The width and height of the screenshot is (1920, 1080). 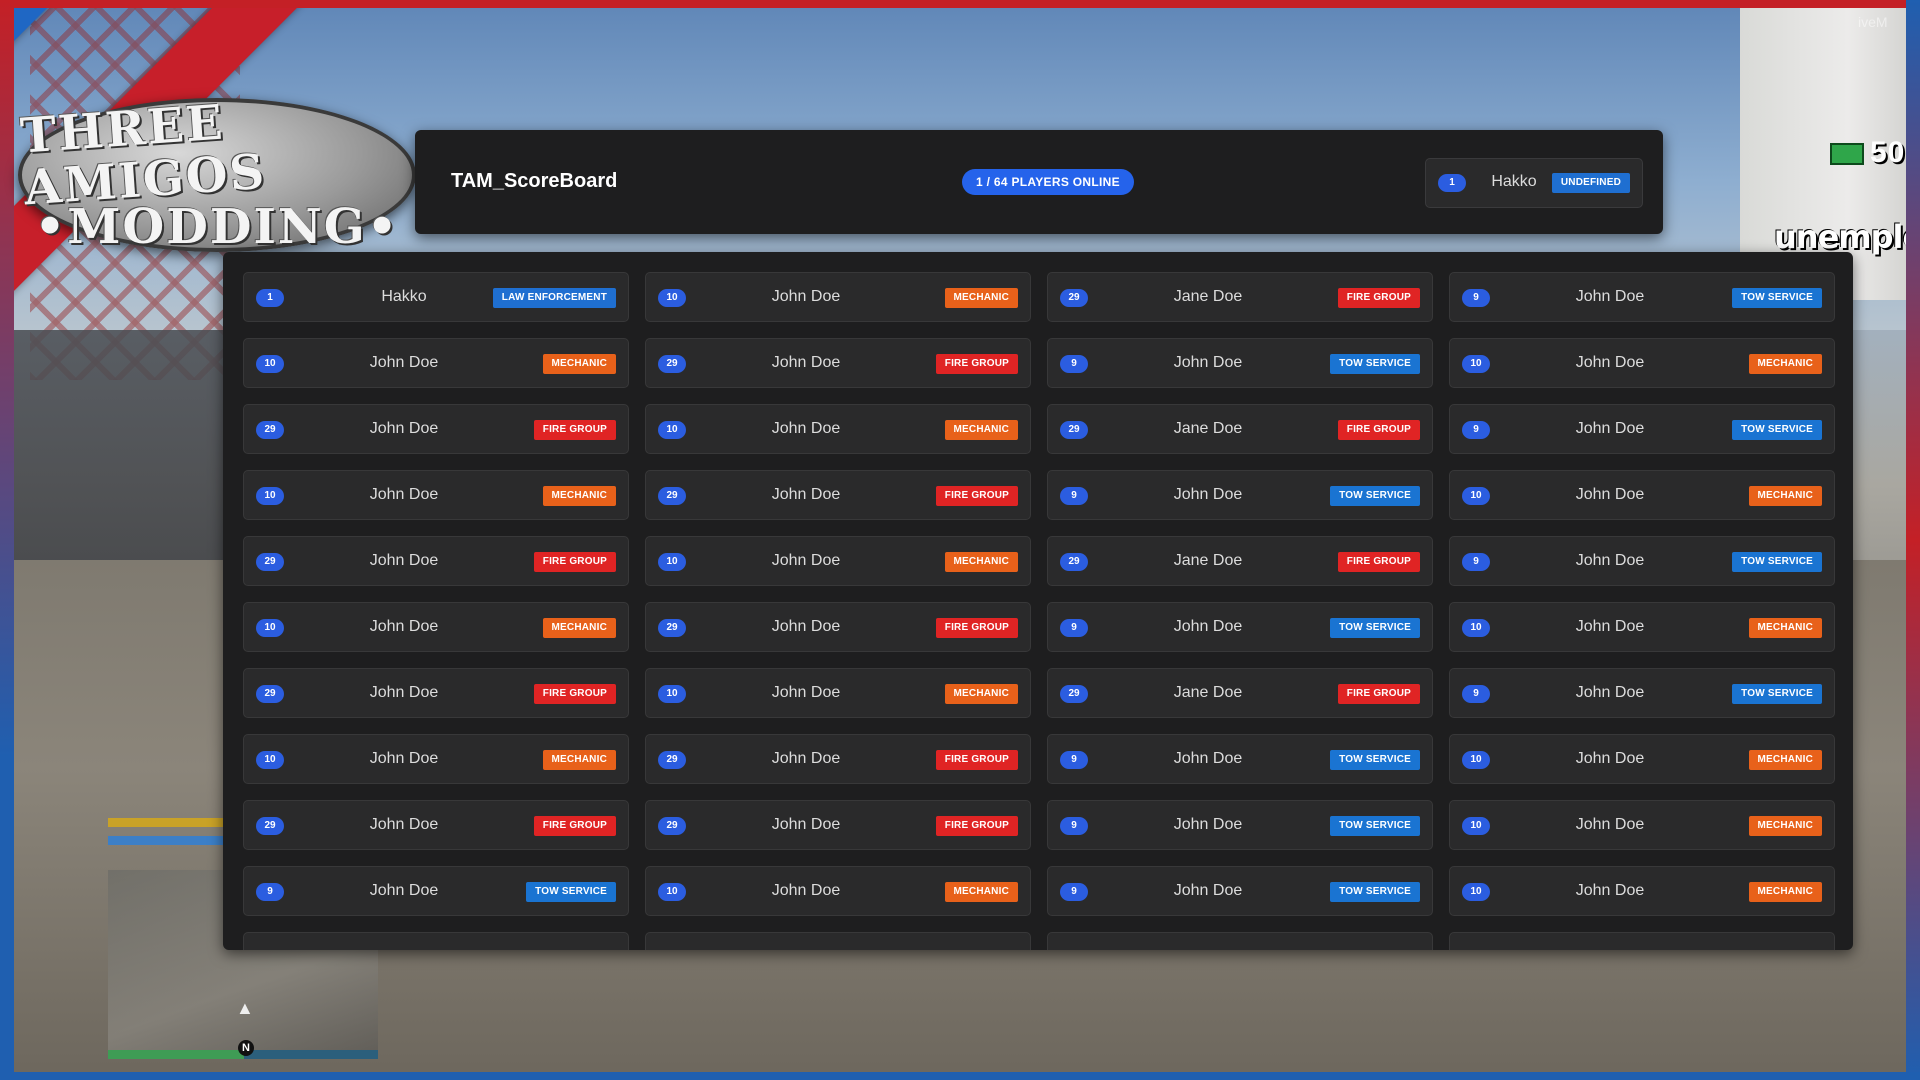 What do you see at coordinates (1873, 22) in the screenshot?
I see `watermark: iveM` at bounding box center [1873, 22].